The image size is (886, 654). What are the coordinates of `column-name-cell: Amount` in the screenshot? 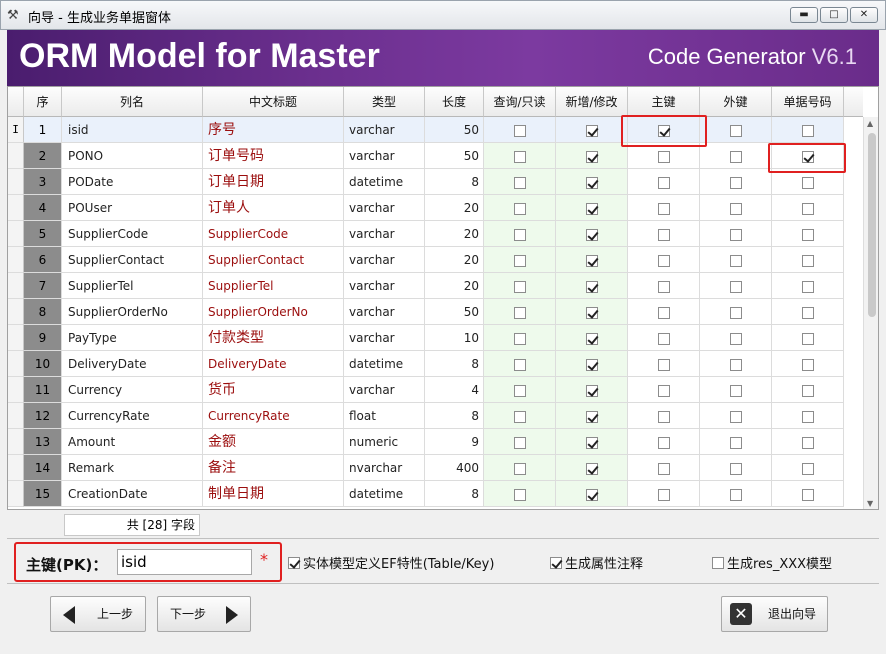 It's located at (132, 442).